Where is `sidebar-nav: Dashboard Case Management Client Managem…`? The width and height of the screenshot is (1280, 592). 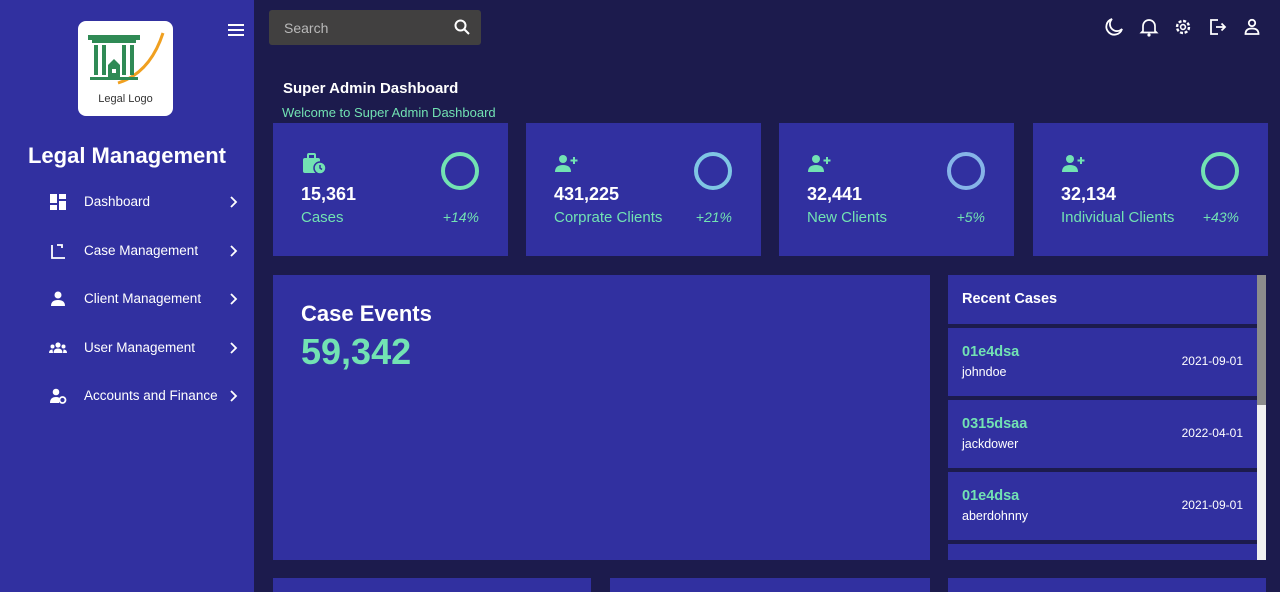
sidebar-nav: Dashboard Case Management Client Managem… is located at coordinates (127, 298).